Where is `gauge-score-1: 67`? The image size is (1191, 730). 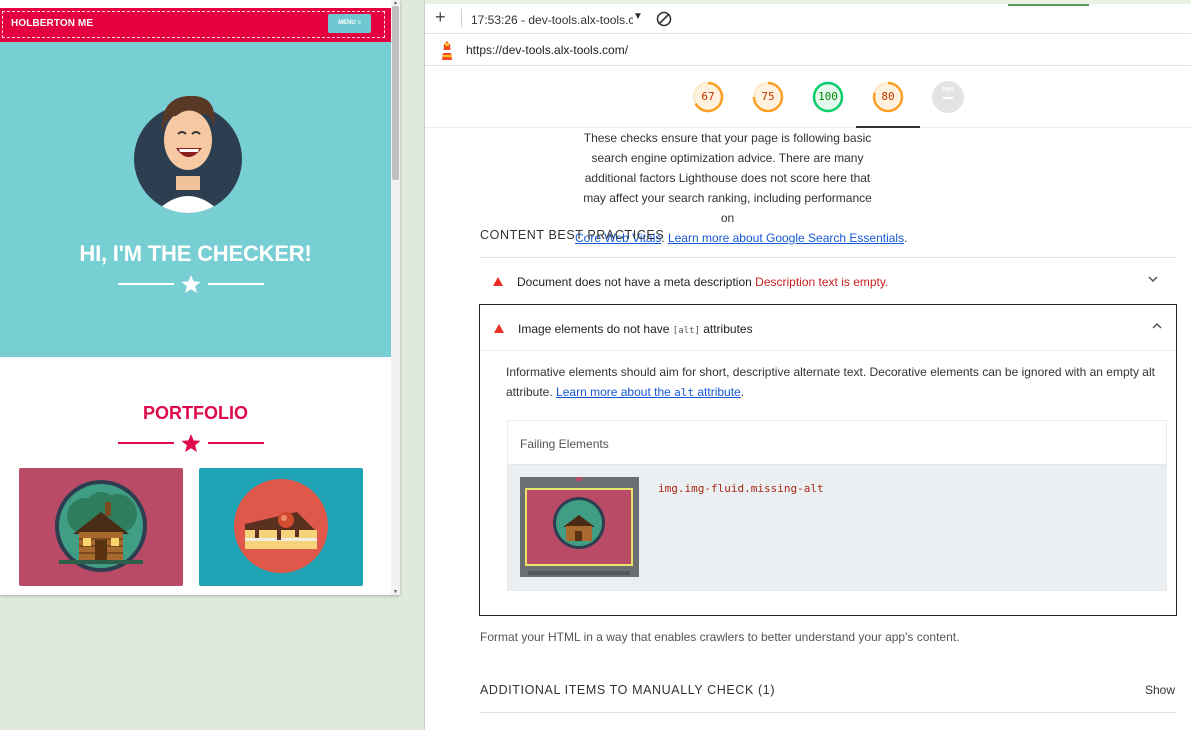
gauge-score-1: 67 is located at coordinates (708, 97).